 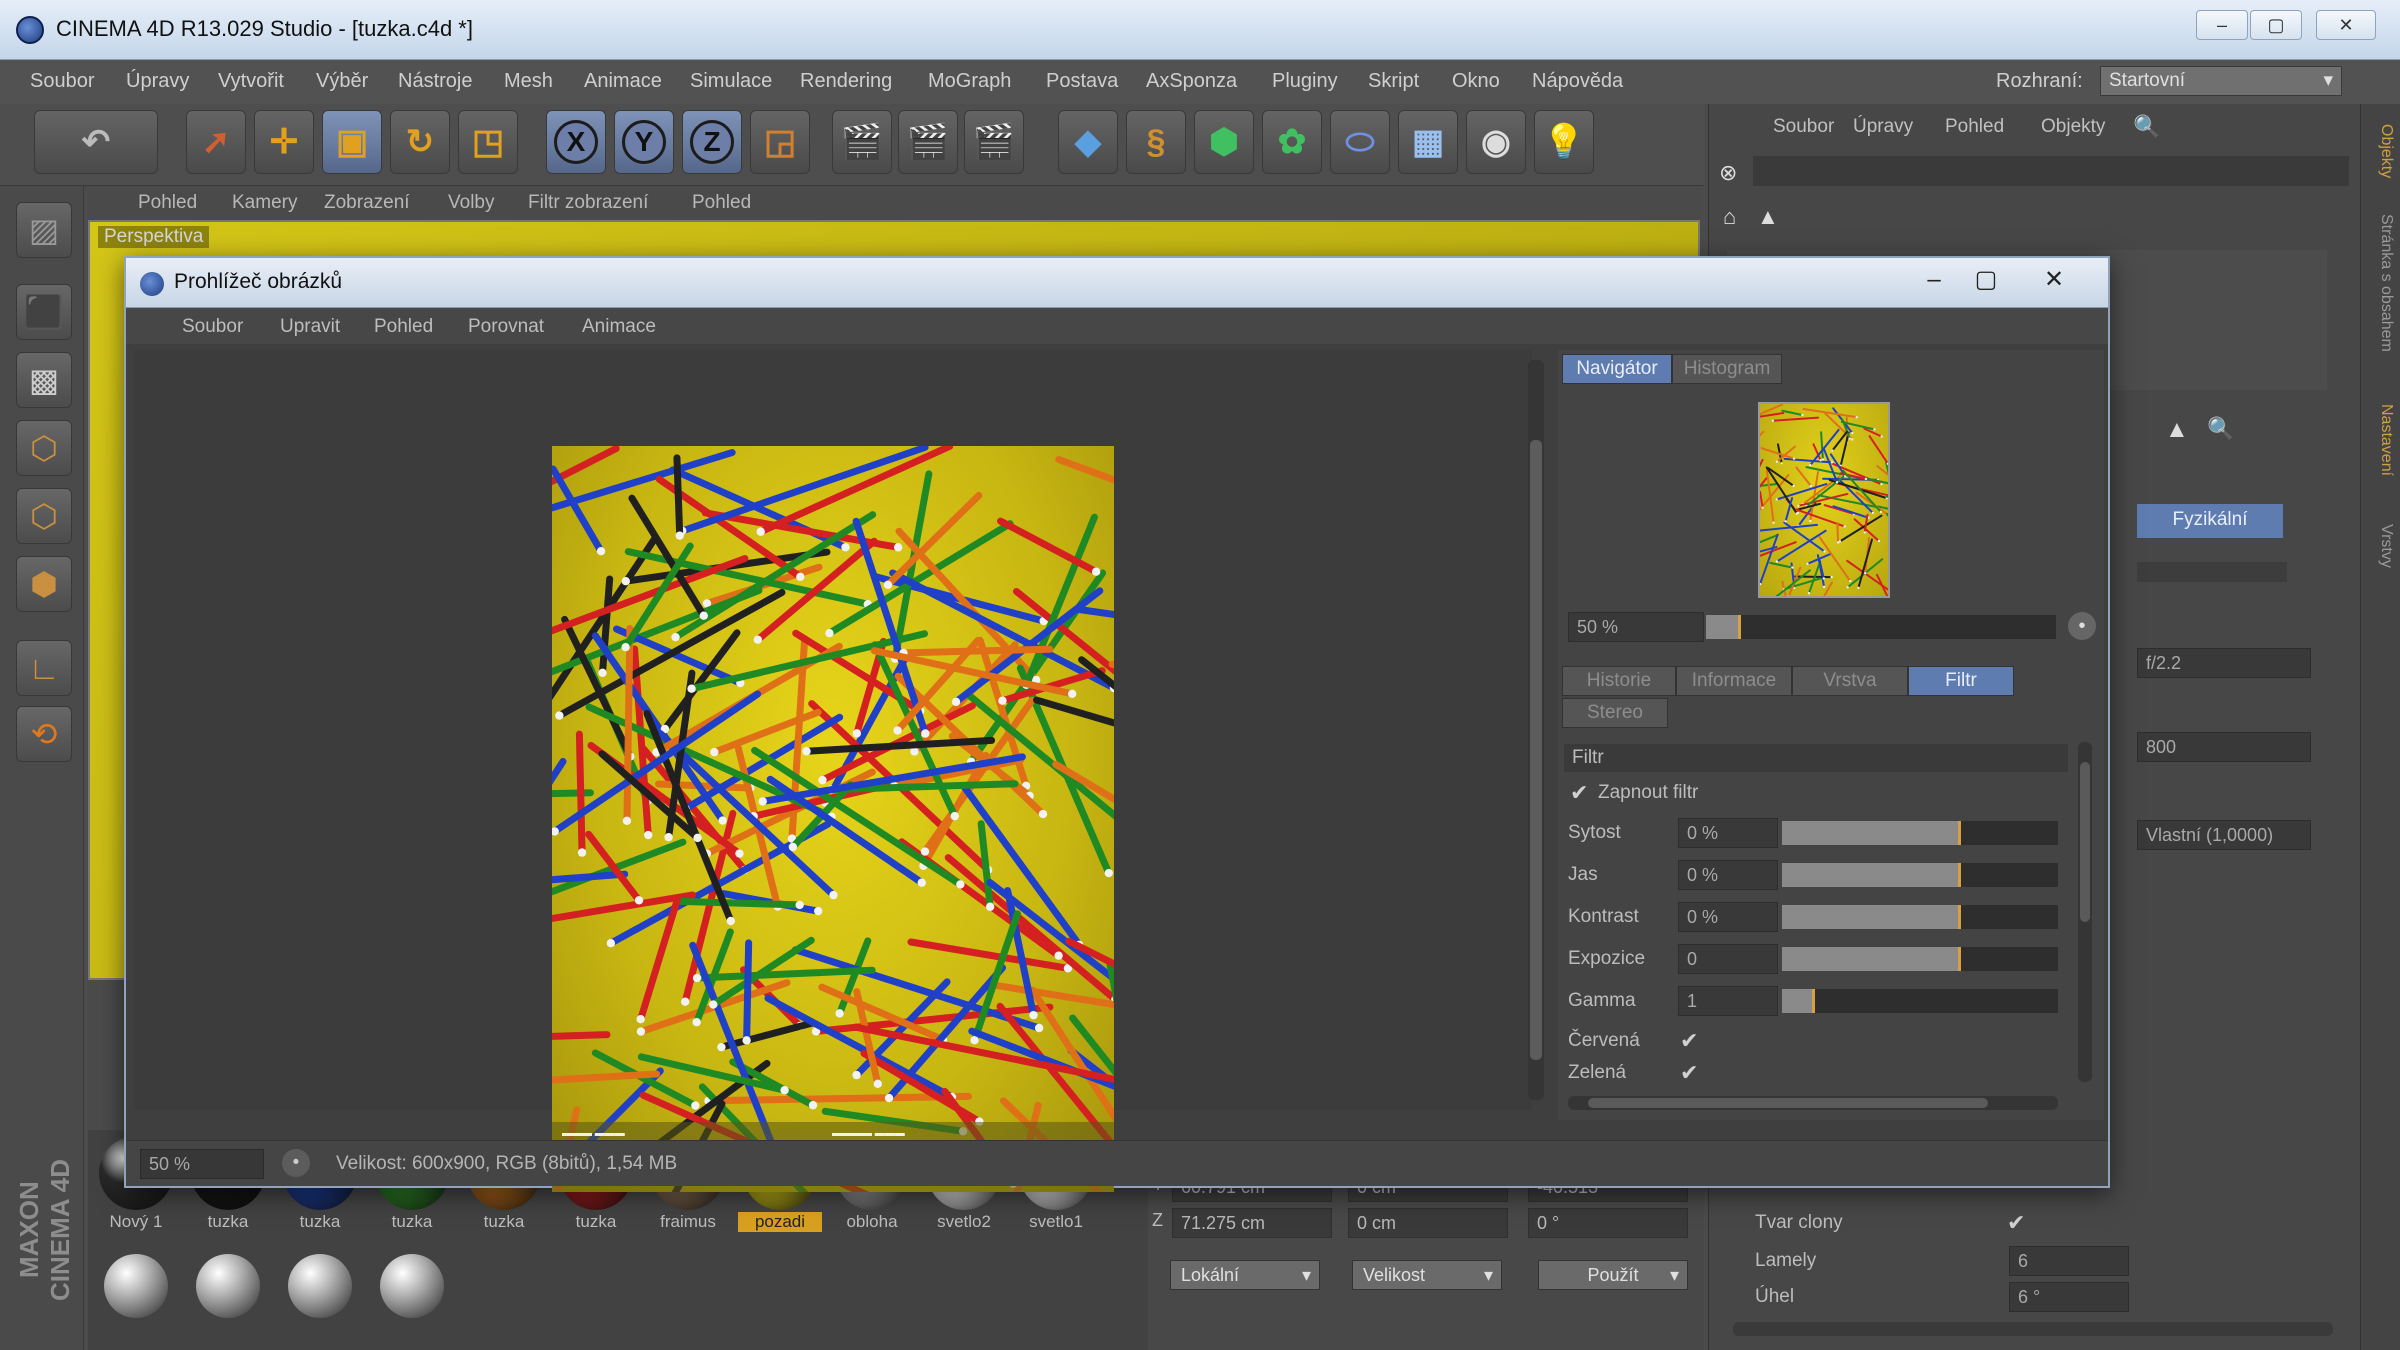 What do you see at coordinates (44, 668) in the screenshot?
I see `axis-mode-icon: ∟` at bounding box center [44, 668].